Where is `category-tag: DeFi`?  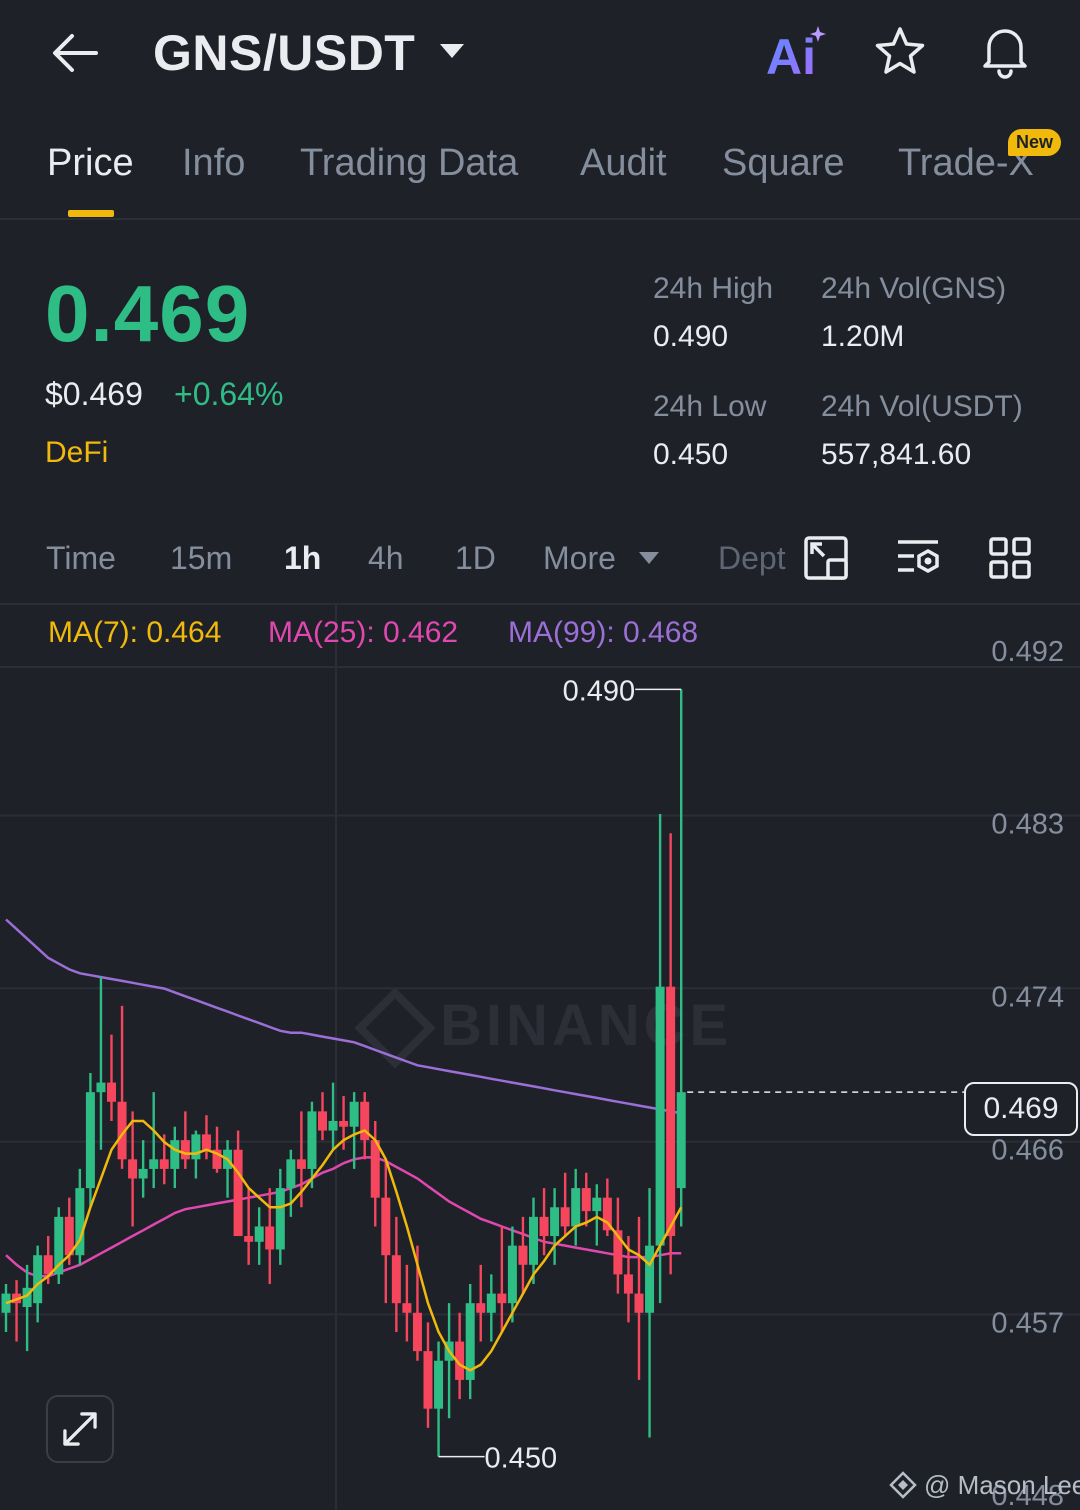 category-tag: DeFi is located at coordinates (76, 453).